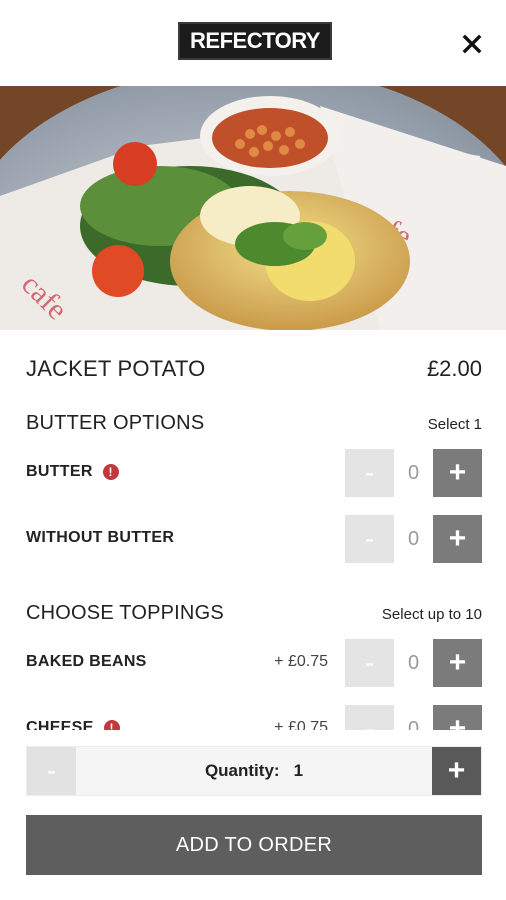 The image size is (506, 900). I want to click on quantity-value: 1, so click(298, 770).